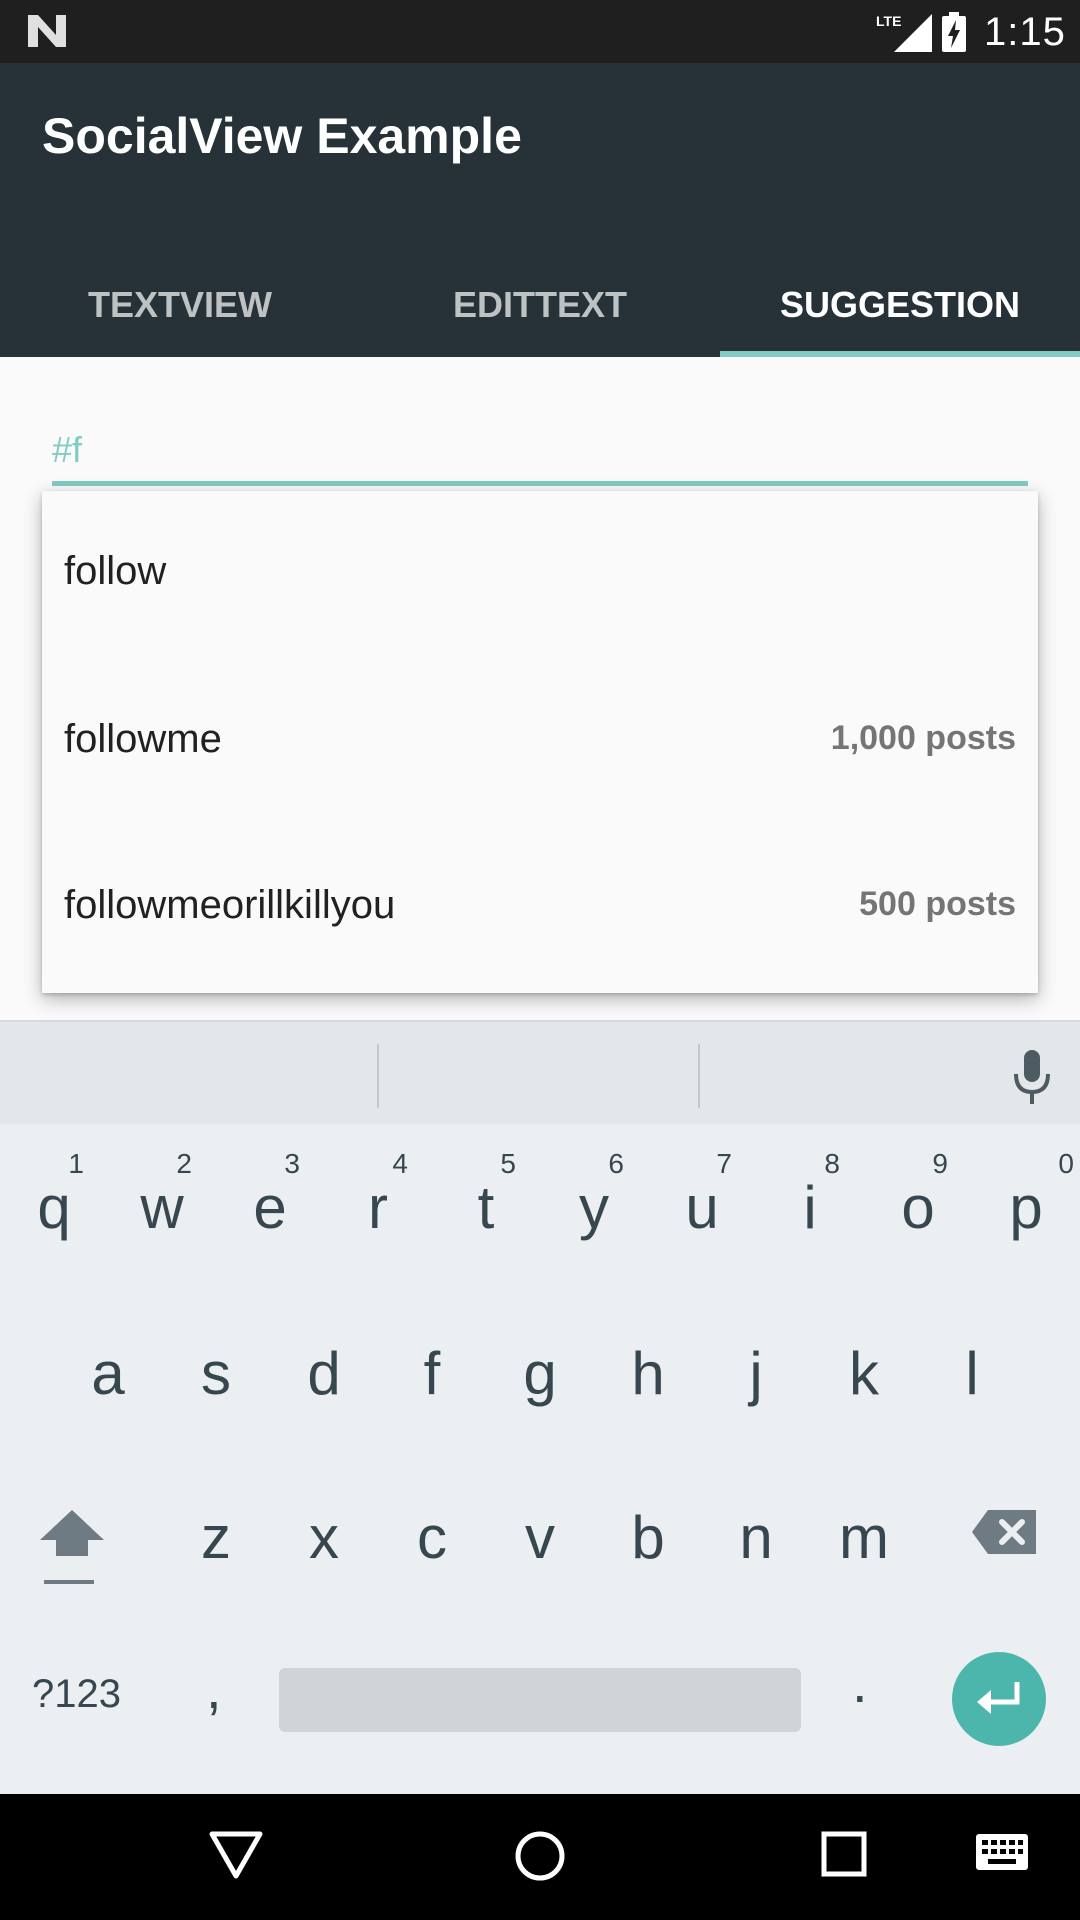 The image size is (1080, 1920). Describe the element at coordinates (864, 1537) in the screenshot. I see `key-letter: m` at that location.